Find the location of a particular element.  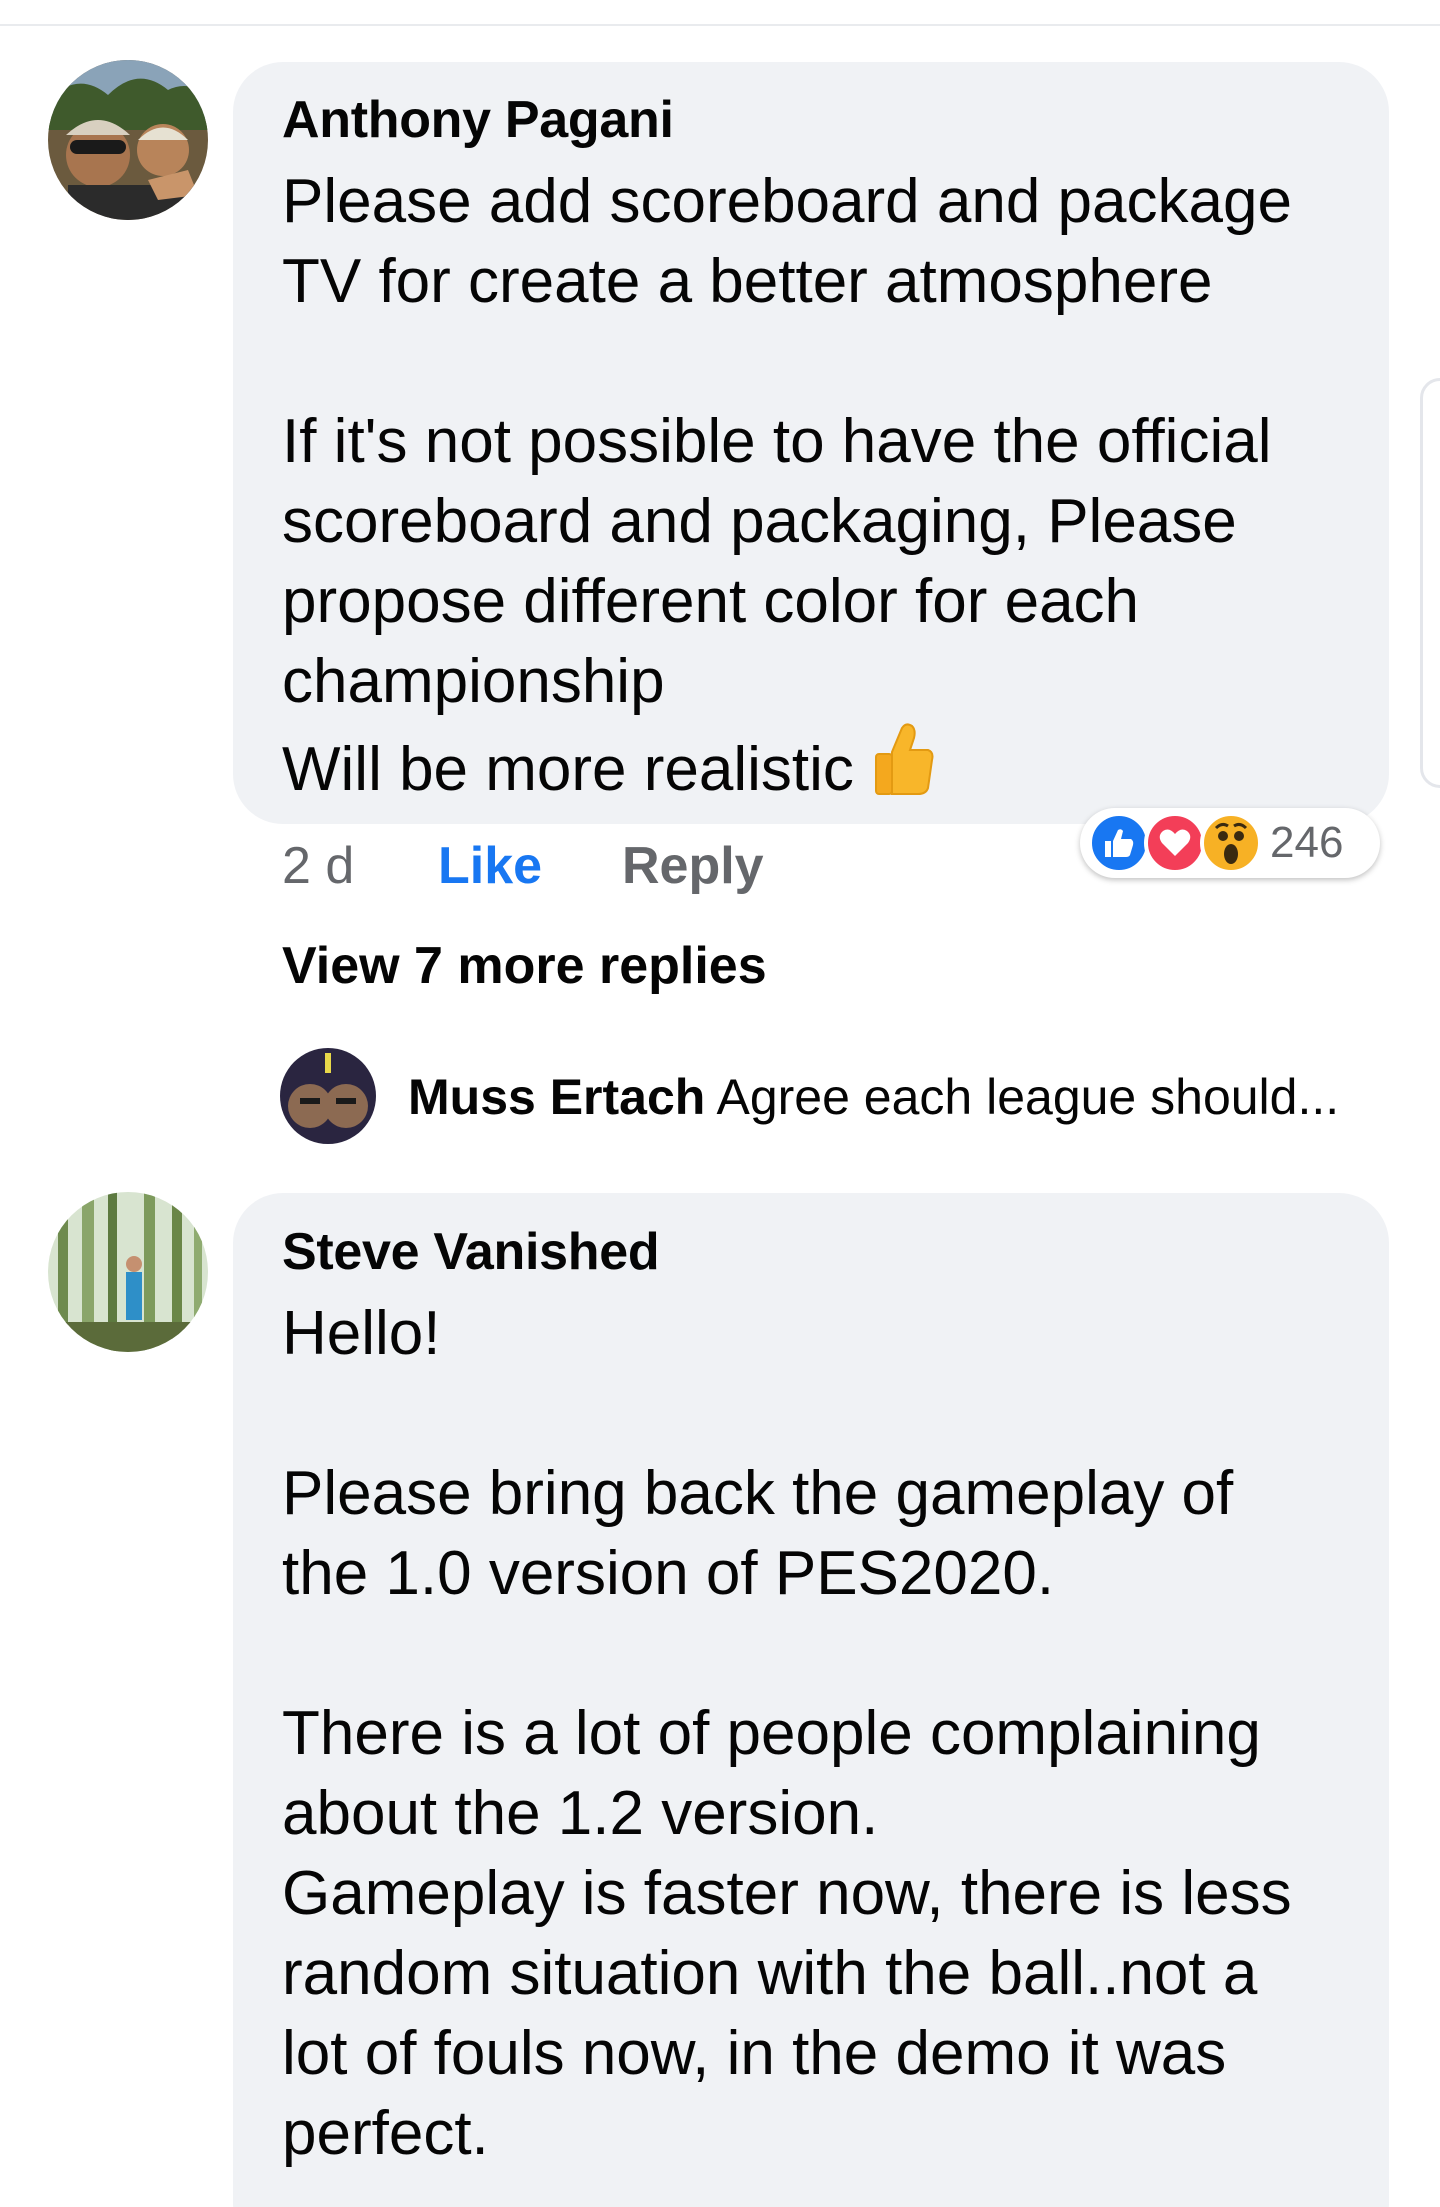

thumbs-up-icon is located at coordinates (903, 770).